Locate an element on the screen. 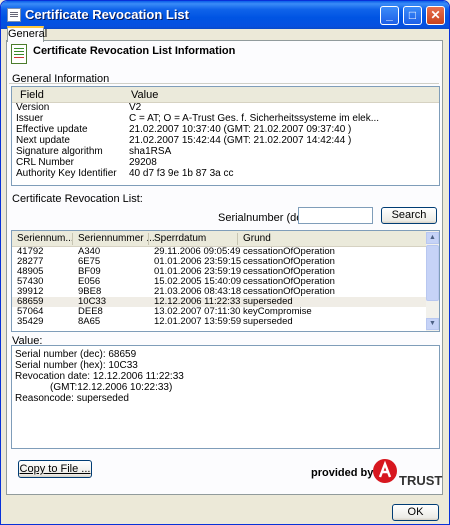 The width and height of the screenshot is (450, 525). close-button: ✕ is located at coordinates (435, 15).